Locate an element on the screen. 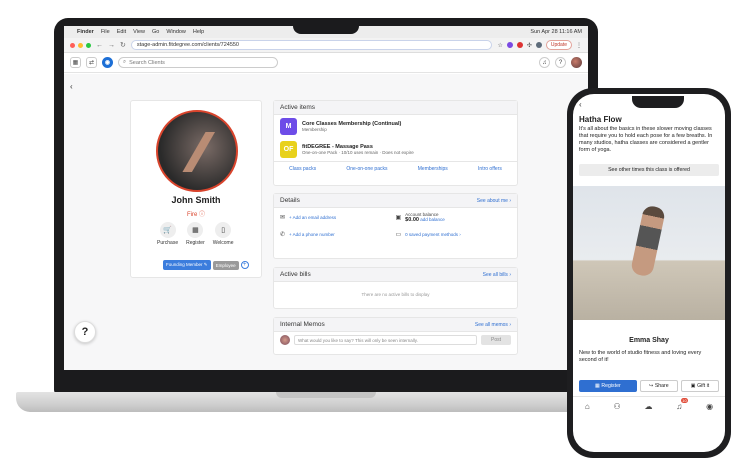 The height and width of the screenshot is (462, 737). tablet-icon: ▯ is located at coordinates (223, 230).